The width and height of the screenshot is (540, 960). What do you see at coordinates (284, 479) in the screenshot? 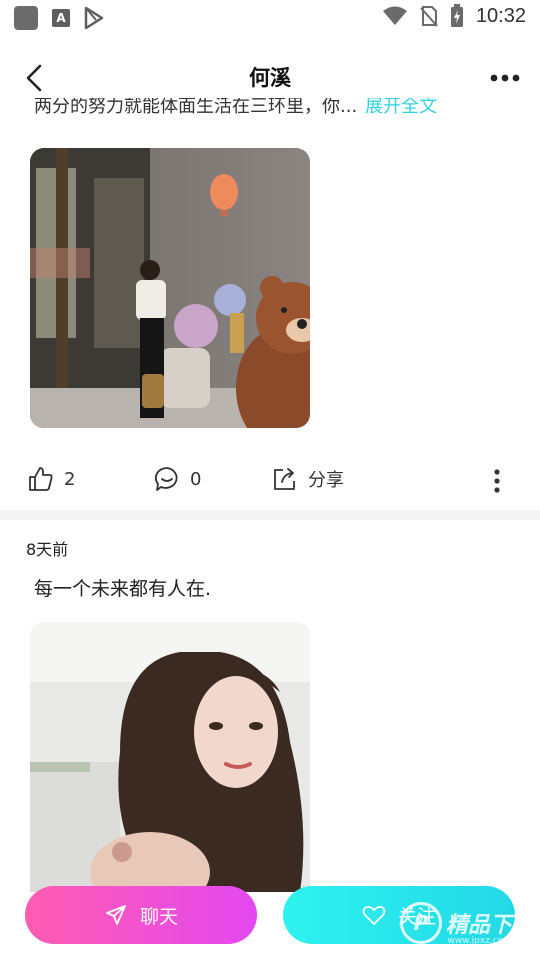
I see `share-icon` at bounding box center [284, 479].